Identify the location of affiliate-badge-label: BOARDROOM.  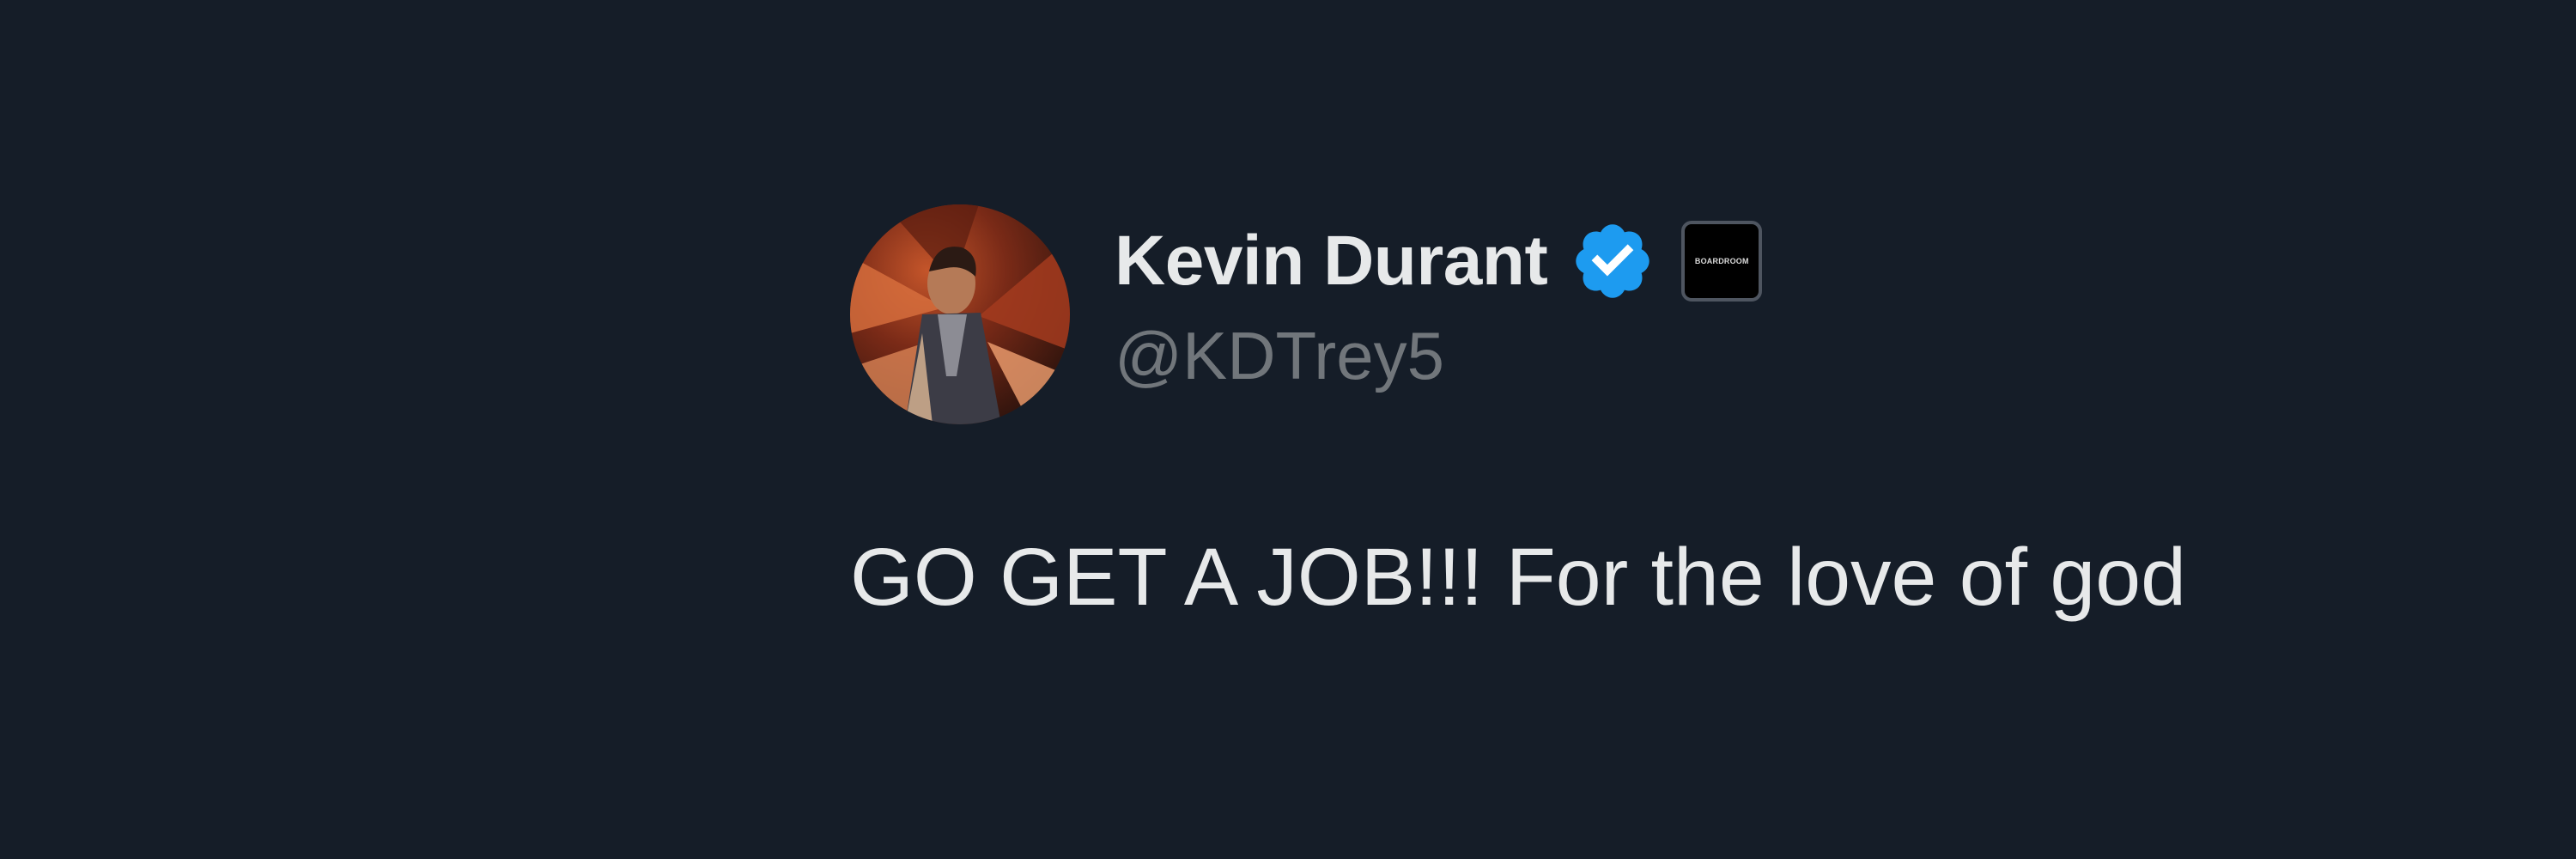
(1722, 261).